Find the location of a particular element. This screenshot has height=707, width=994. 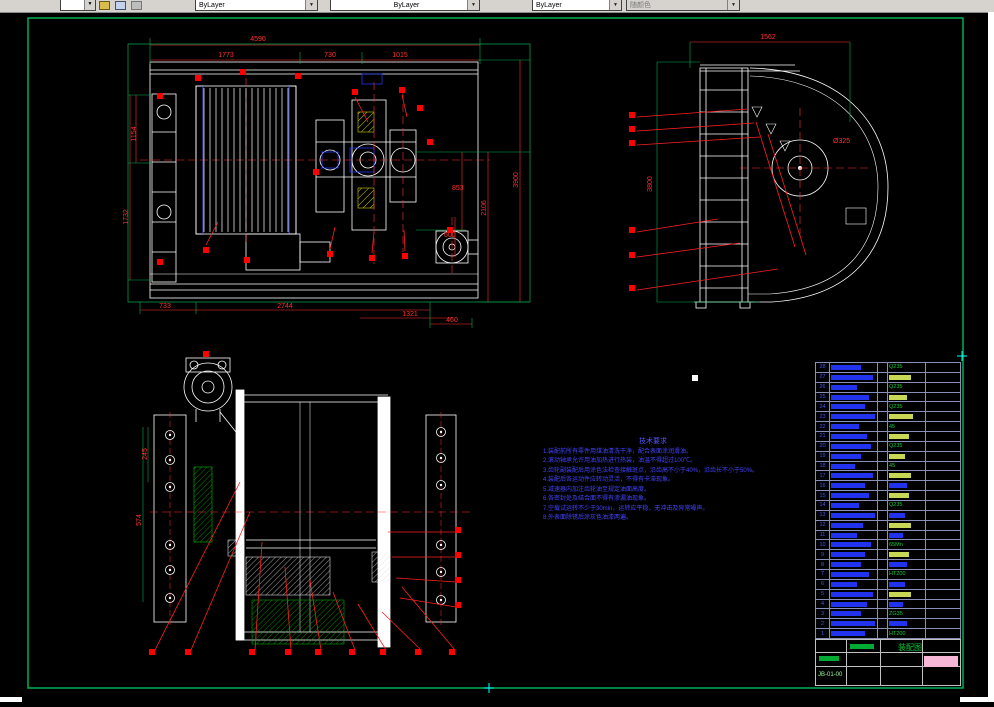

bom-row: 14 Q235 is located at coordinates (888, 506).